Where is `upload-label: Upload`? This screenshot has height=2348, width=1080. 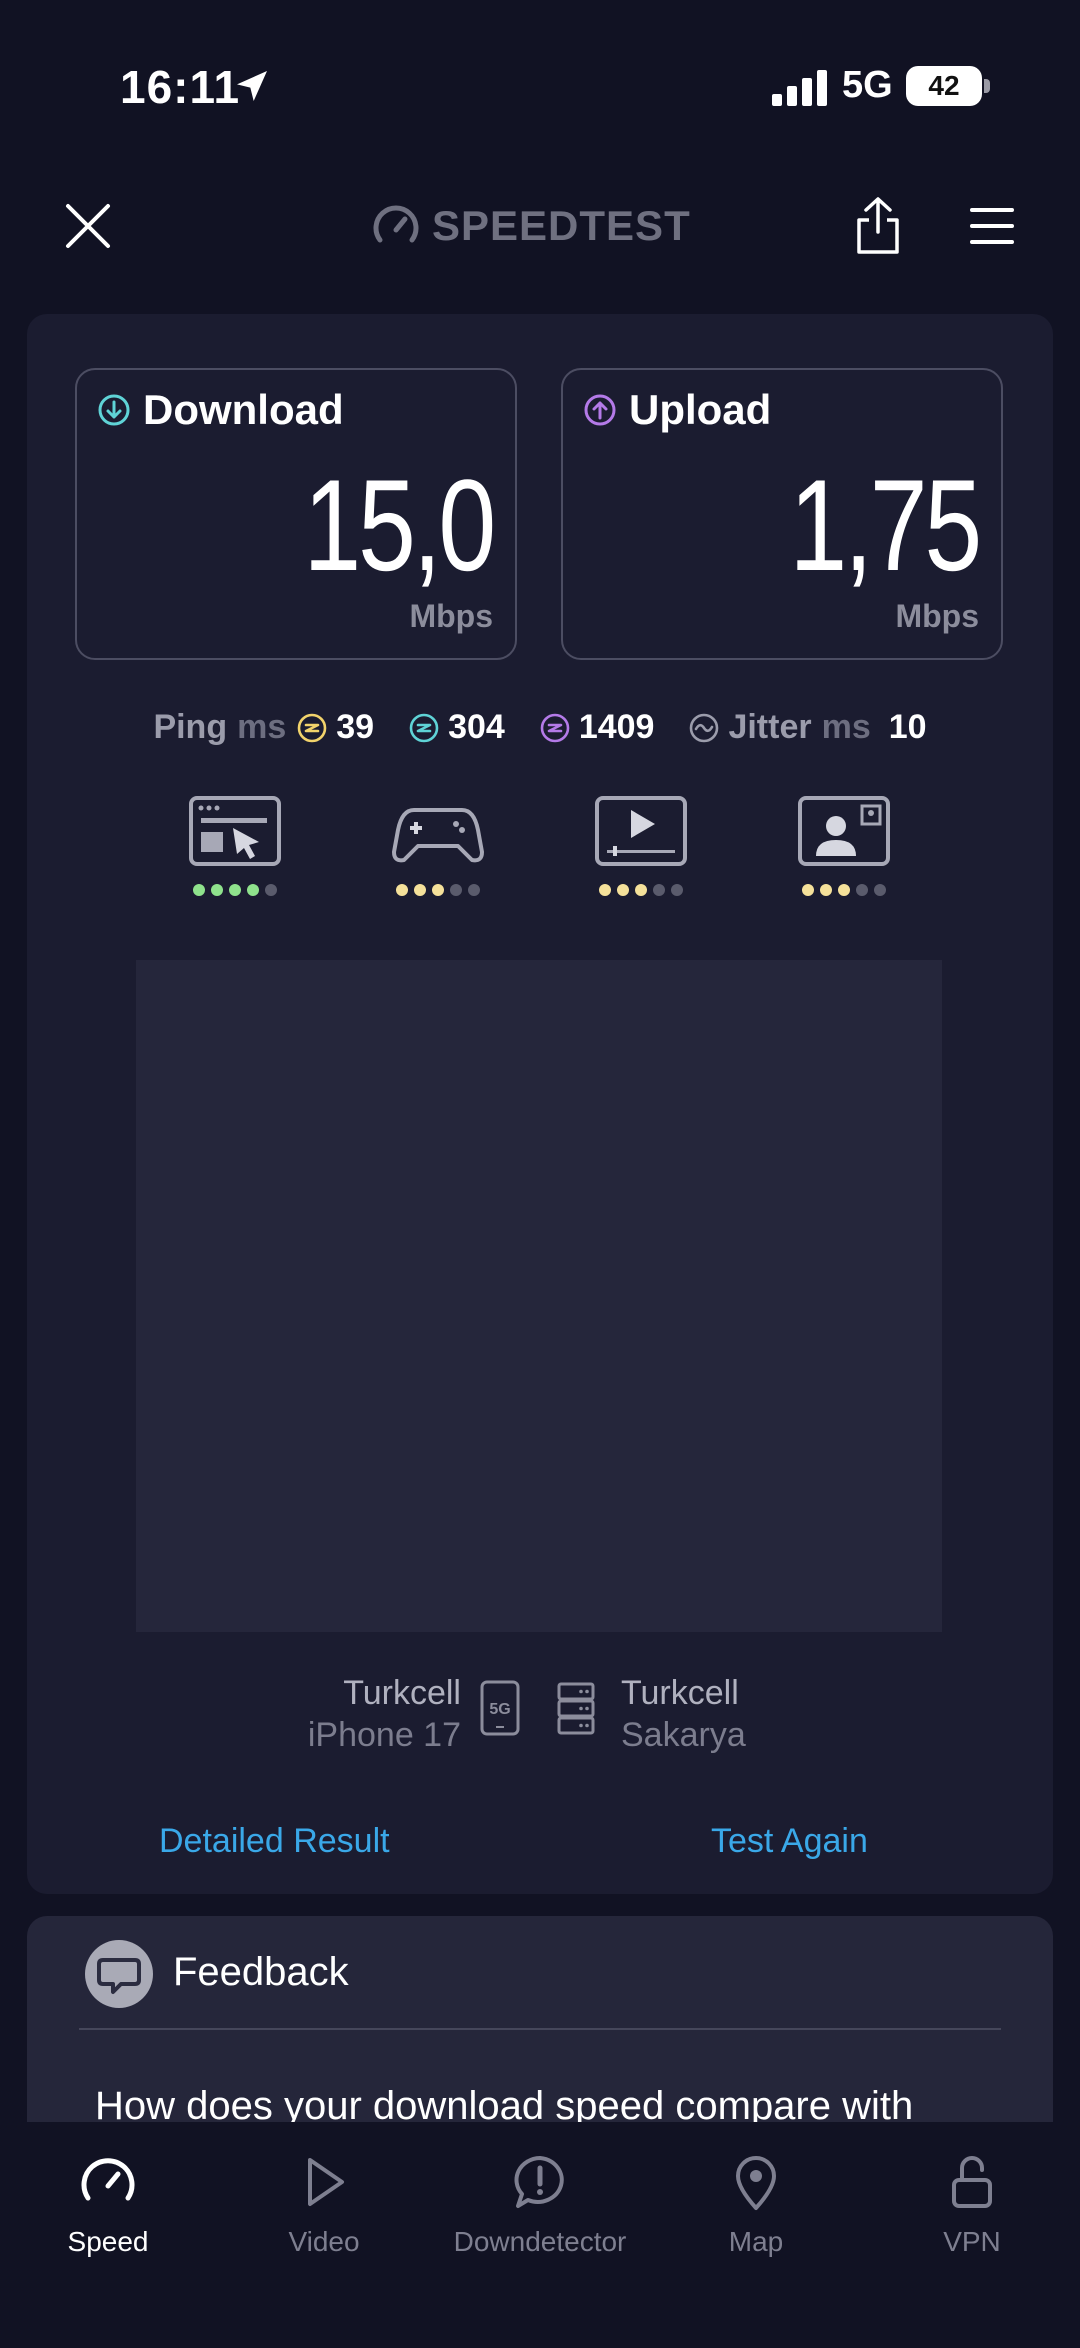
upload-label: Upload is located at coordinates (700, 409).